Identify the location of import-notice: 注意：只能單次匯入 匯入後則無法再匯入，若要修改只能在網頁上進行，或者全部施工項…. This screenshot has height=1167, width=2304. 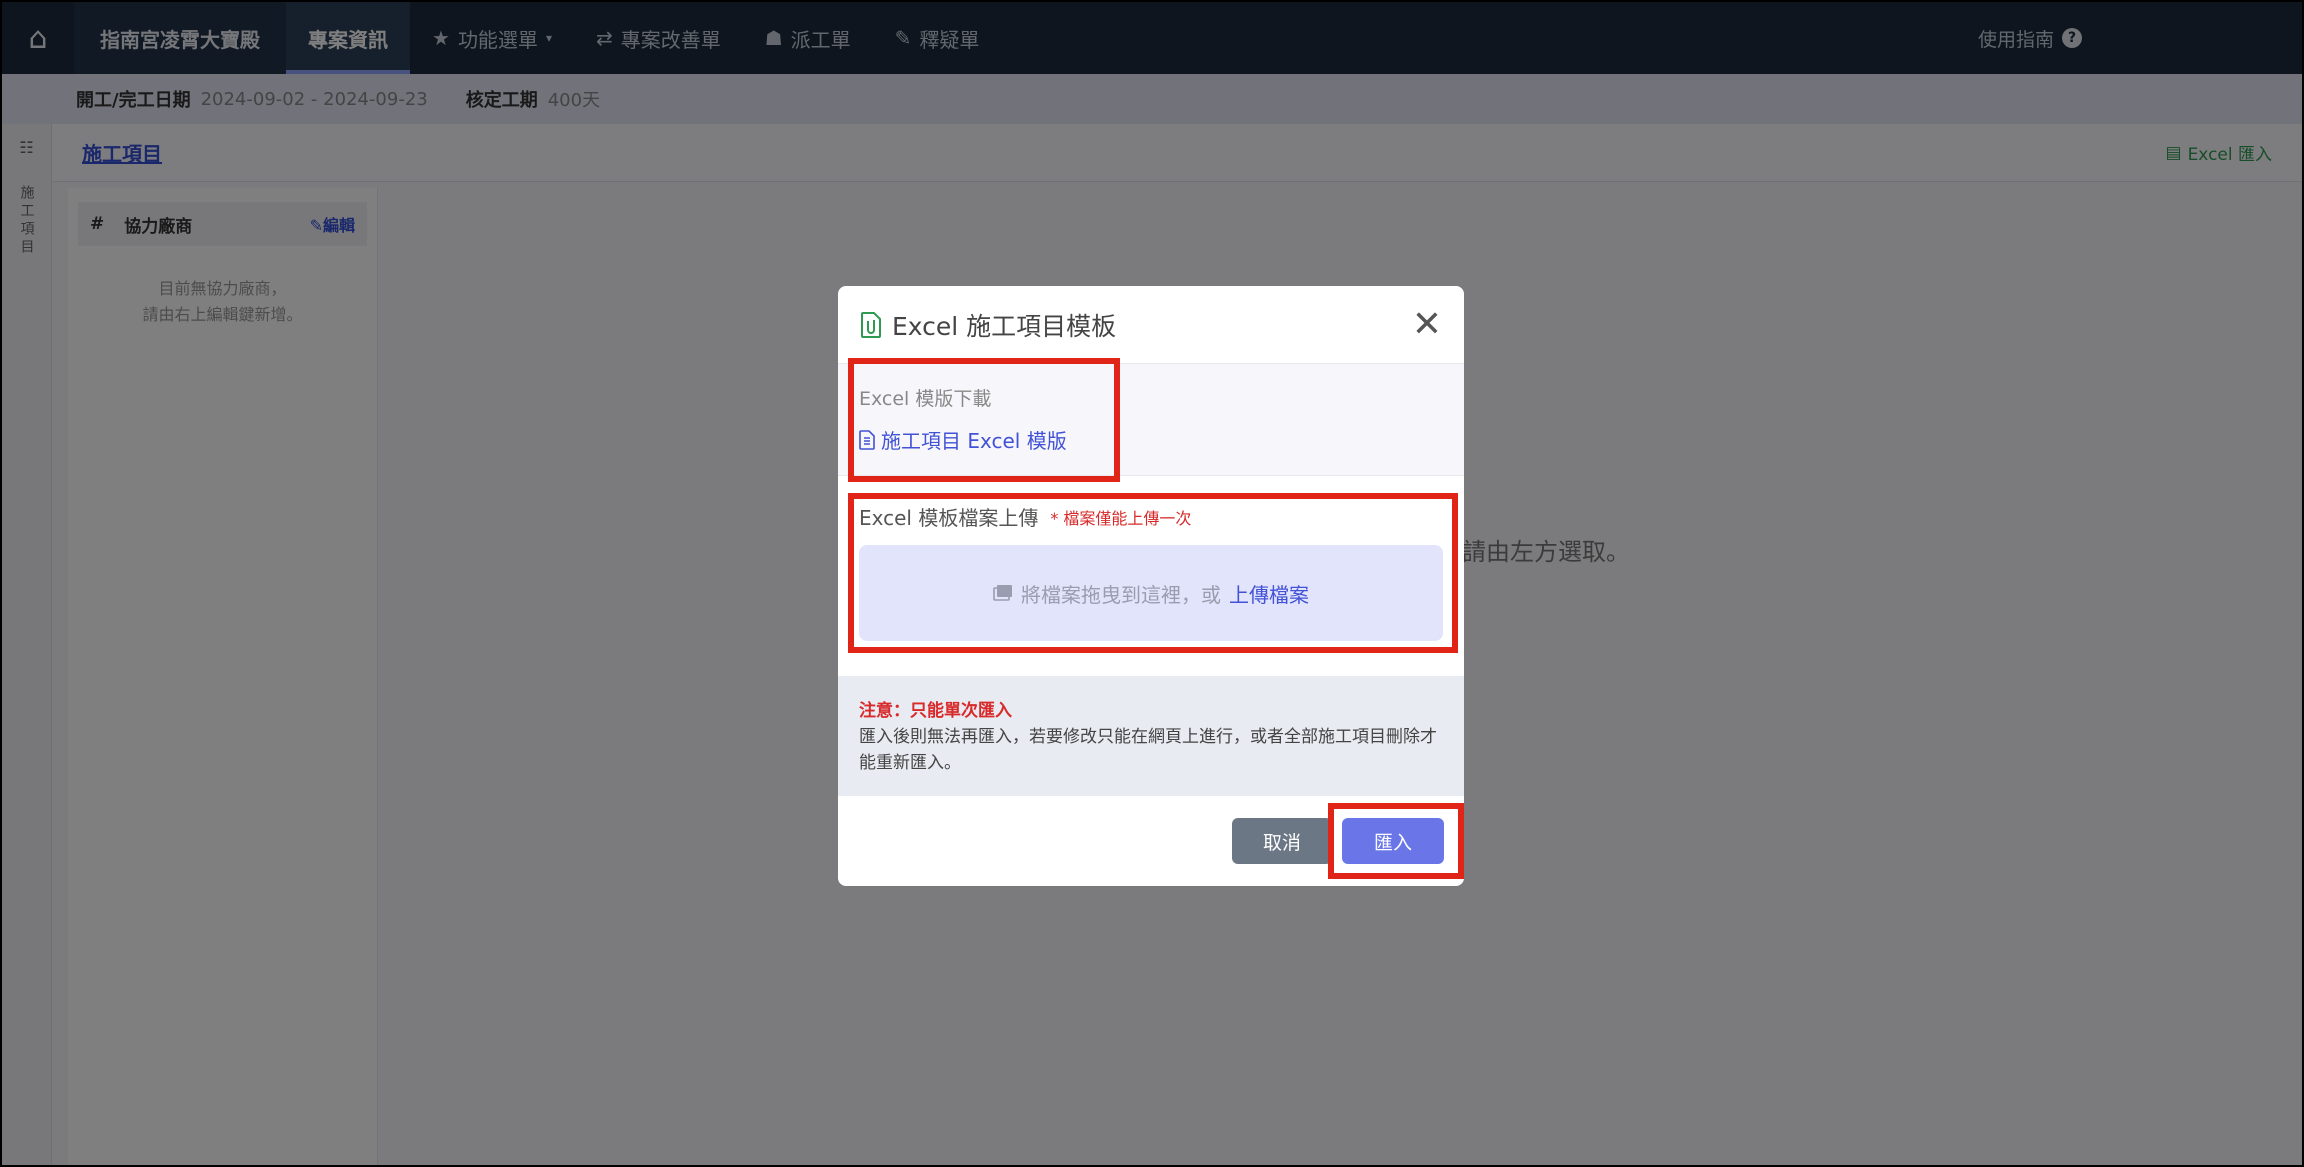
(1151, 736).